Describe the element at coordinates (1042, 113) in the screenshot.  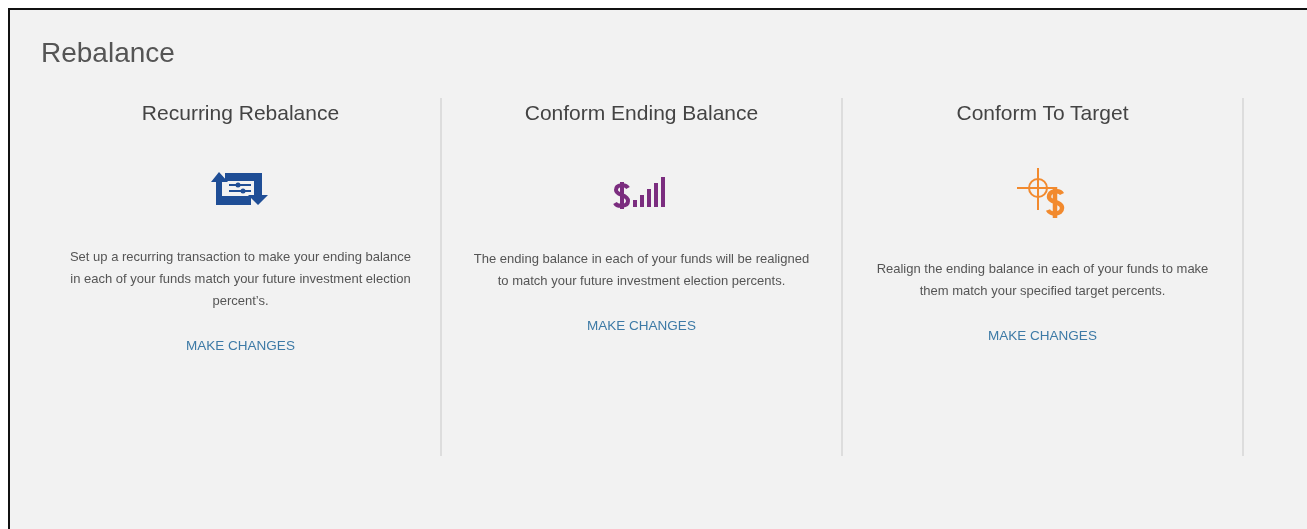
I see `option-title: Conform To Target` at that location.